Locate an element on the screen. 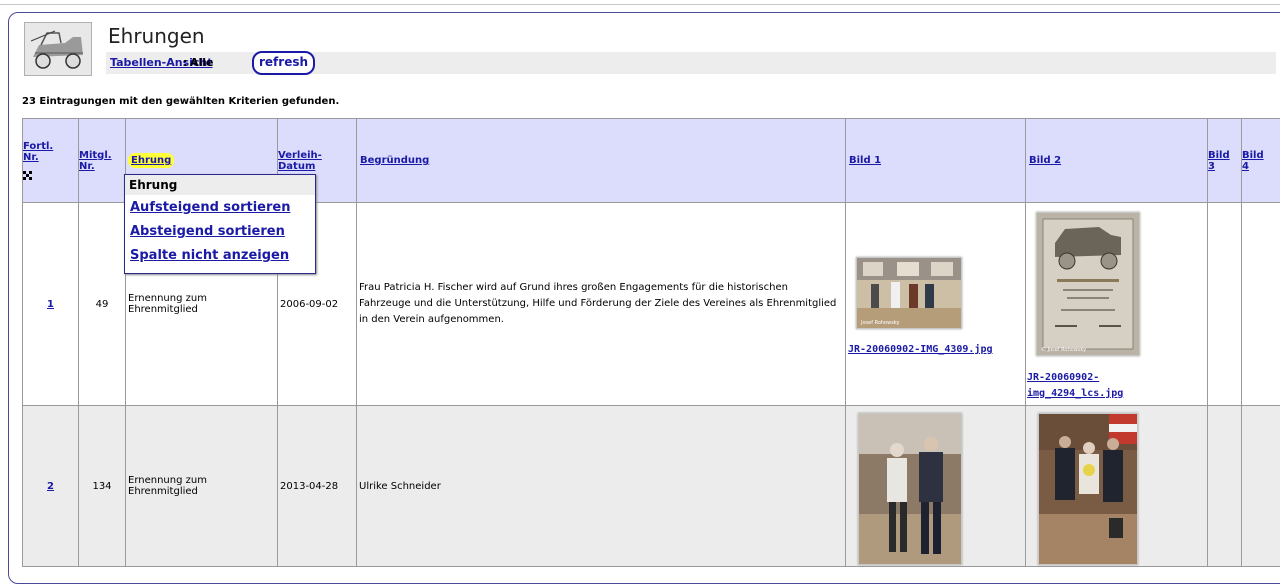 Image resolution: width=1280 pixels, height=584 pixels. svg-text: Josef Rohowsky is located at coordinates (880, 323).